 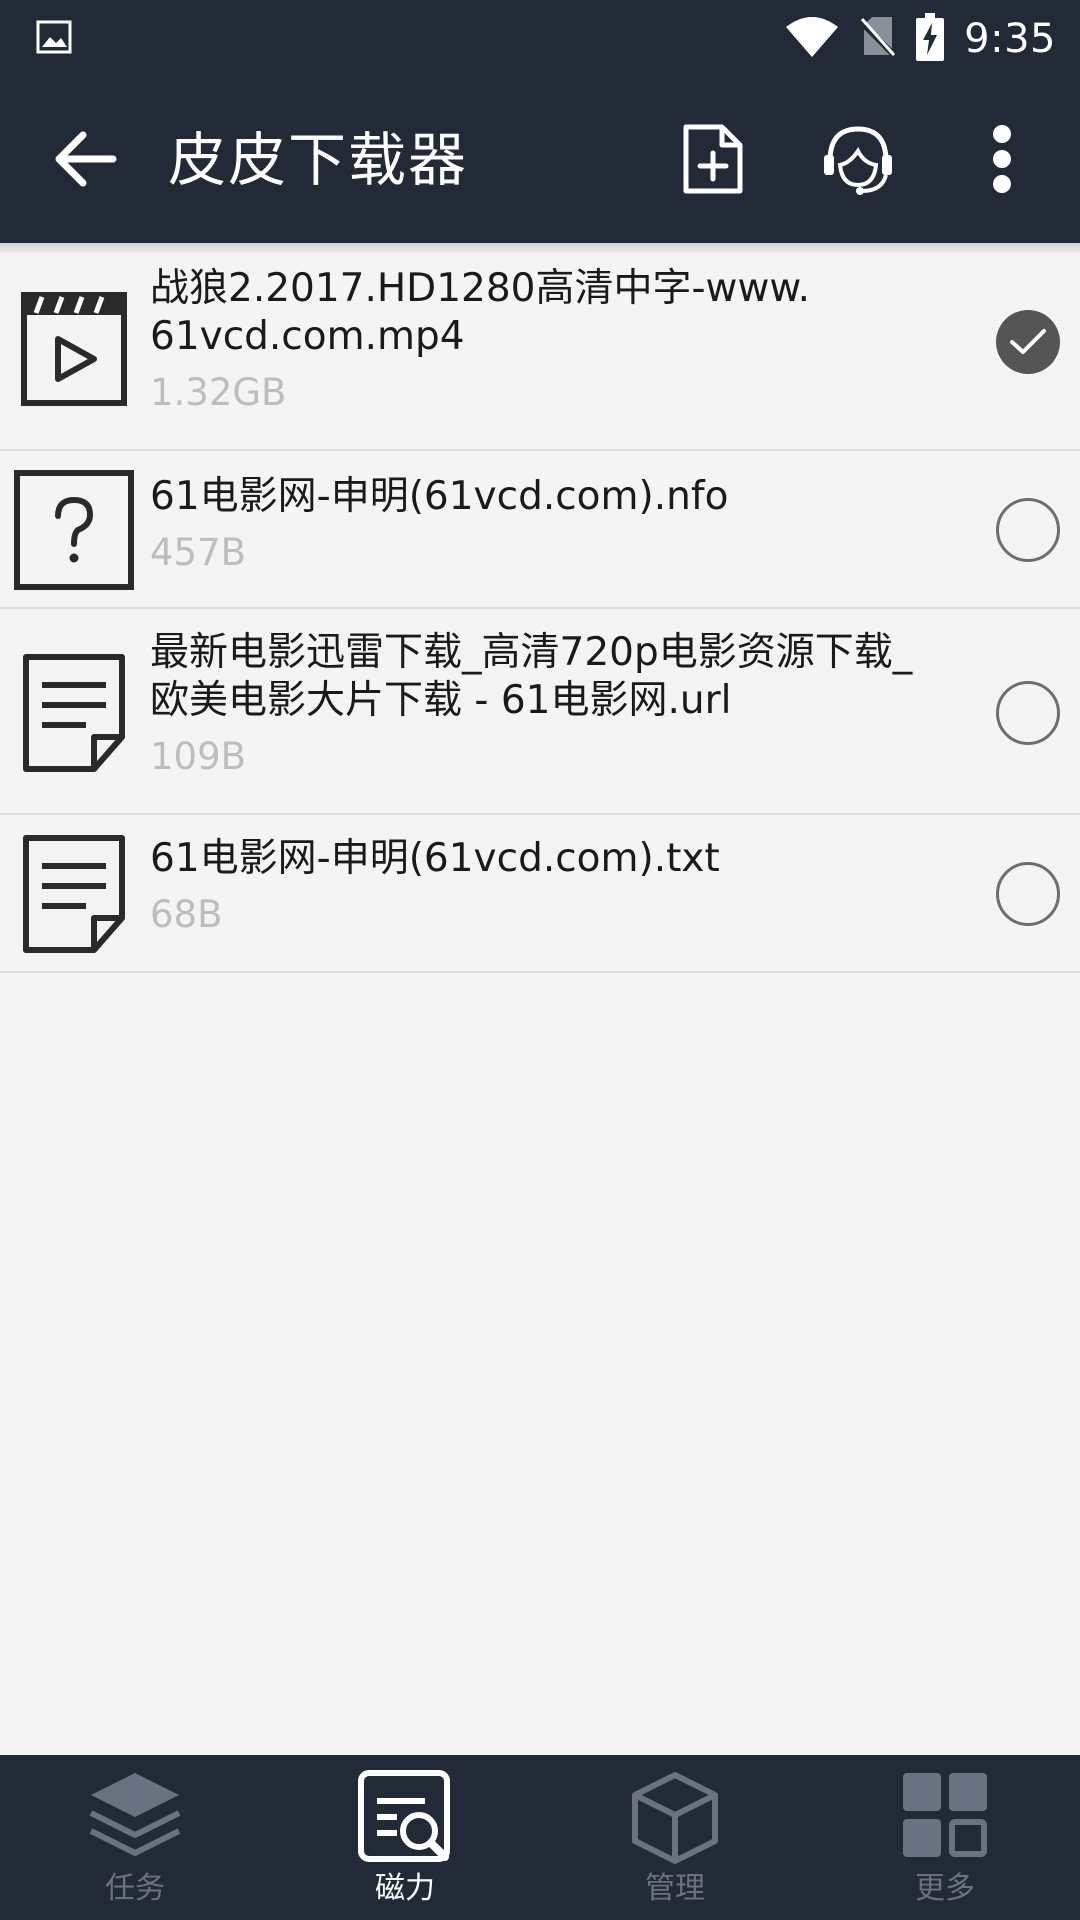 What do you see at coordinates (135, 1888) in the screenshot?
I see `tab-label: 任务` at bounding box center [135, 1888].